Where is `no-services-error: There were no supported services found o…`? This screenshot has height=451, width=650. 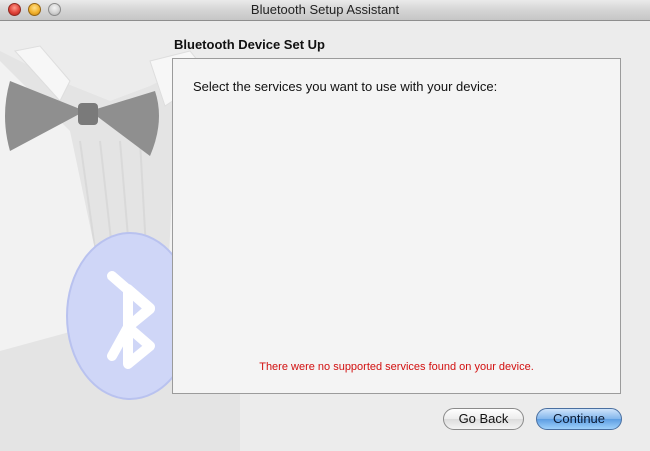
no-services-error: There were no supported services found o… is located at coordinates (396, 367).